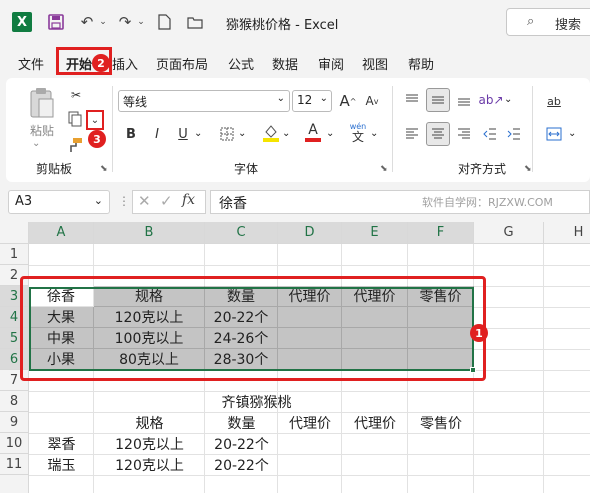 Image resolution: width=590 pixels, height=493 pixels. Describe the element at coordinates (87, 22) in the screenshot. I see `undo-icon: ↶` at that location.